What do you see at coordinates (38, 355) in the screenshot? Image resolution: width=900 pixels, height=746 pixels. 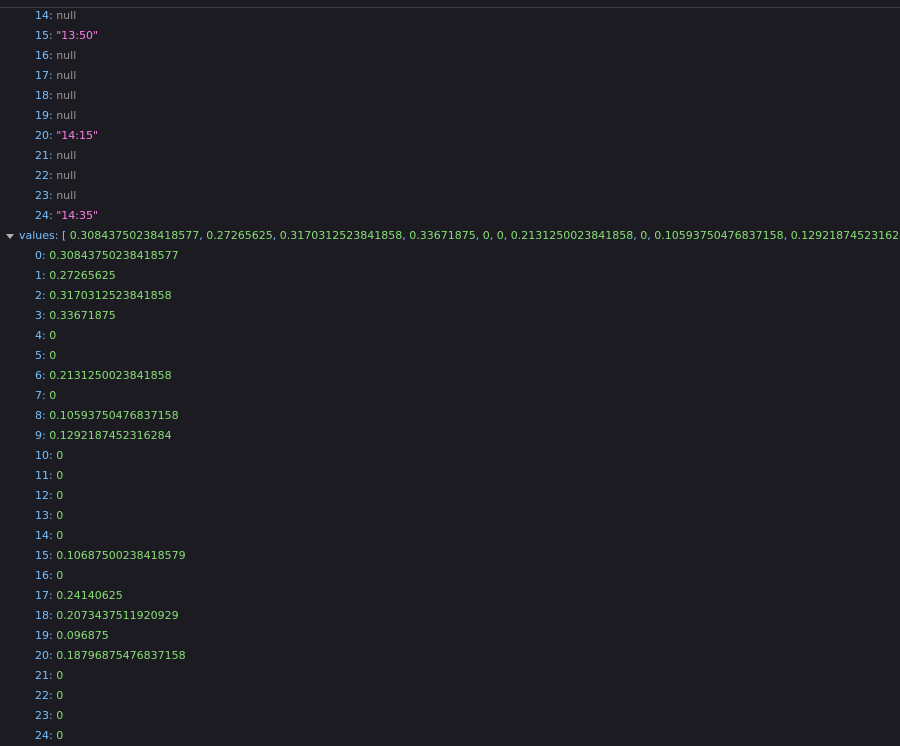 I see `row-key: 5` at bounding box center [38, 355].